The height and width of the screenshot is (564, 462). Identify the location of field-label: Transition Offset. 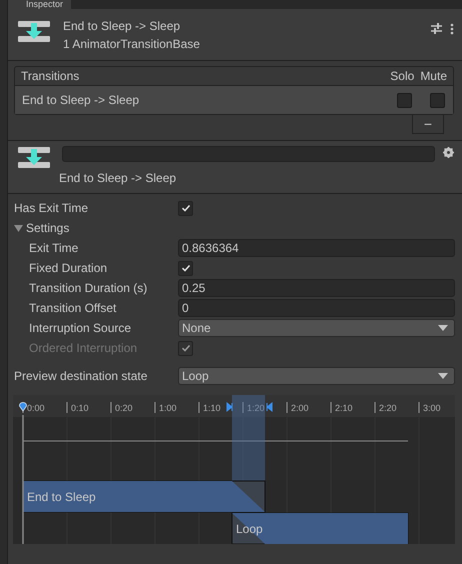
(73, 308).